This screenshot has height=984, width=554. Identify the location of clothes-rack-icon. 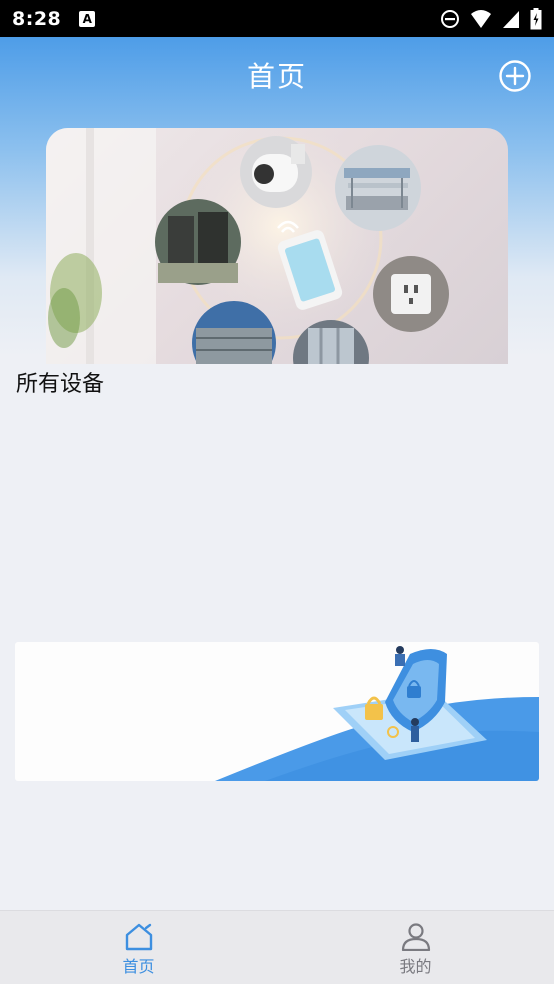
(378, 188).